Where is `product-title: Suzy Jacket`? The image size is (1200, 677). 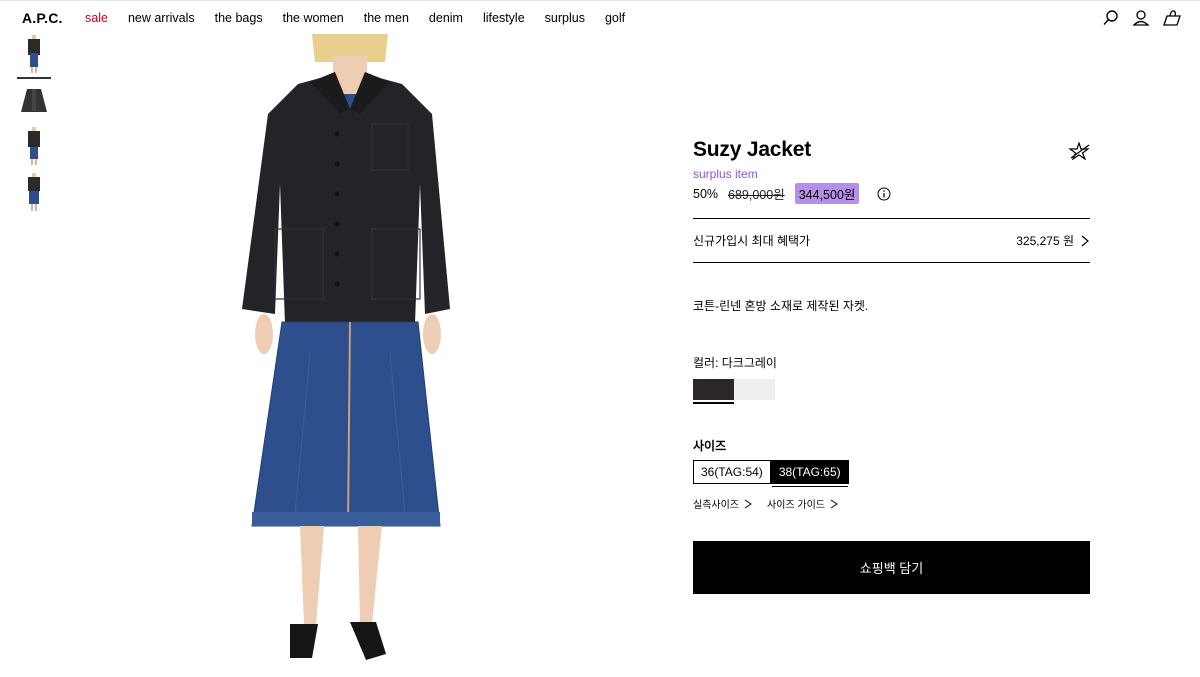 product-title: Suzy Jacket is located at coordinates (752, 149).